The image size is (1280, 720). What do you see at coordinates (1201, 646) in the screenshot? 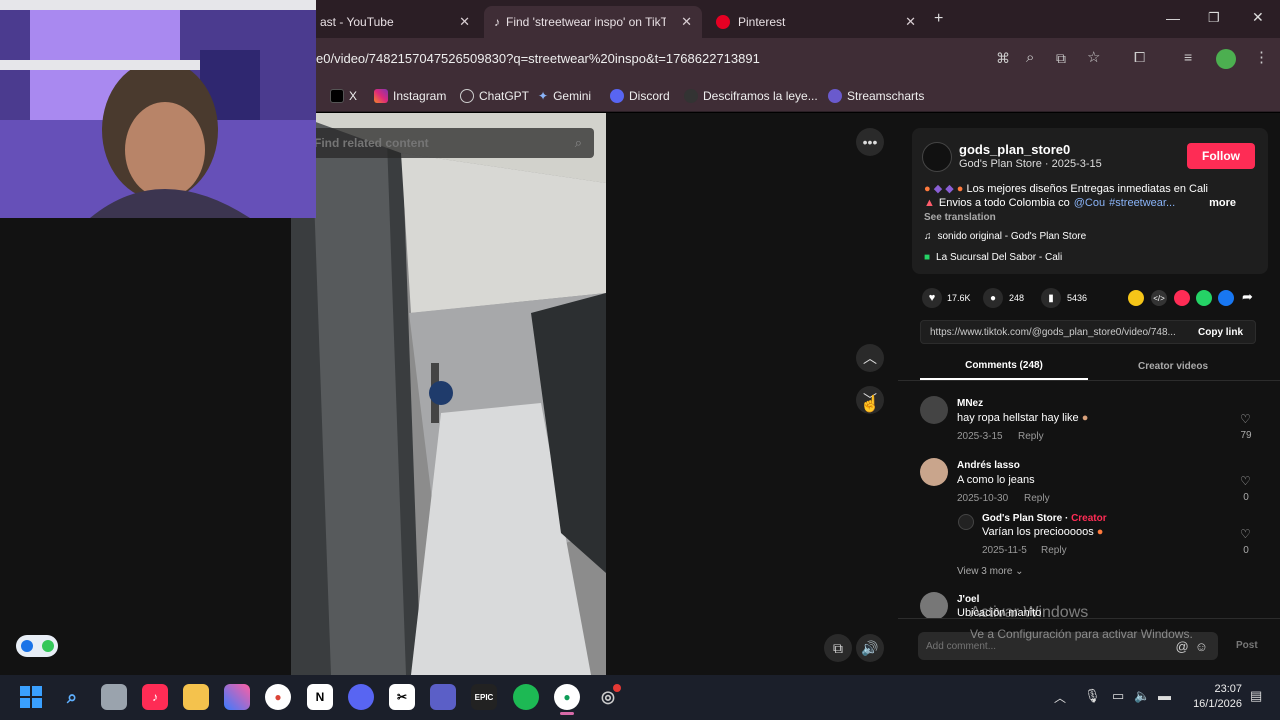
I see `emoji-icon: ☺` at bounding box center [1201, 646].